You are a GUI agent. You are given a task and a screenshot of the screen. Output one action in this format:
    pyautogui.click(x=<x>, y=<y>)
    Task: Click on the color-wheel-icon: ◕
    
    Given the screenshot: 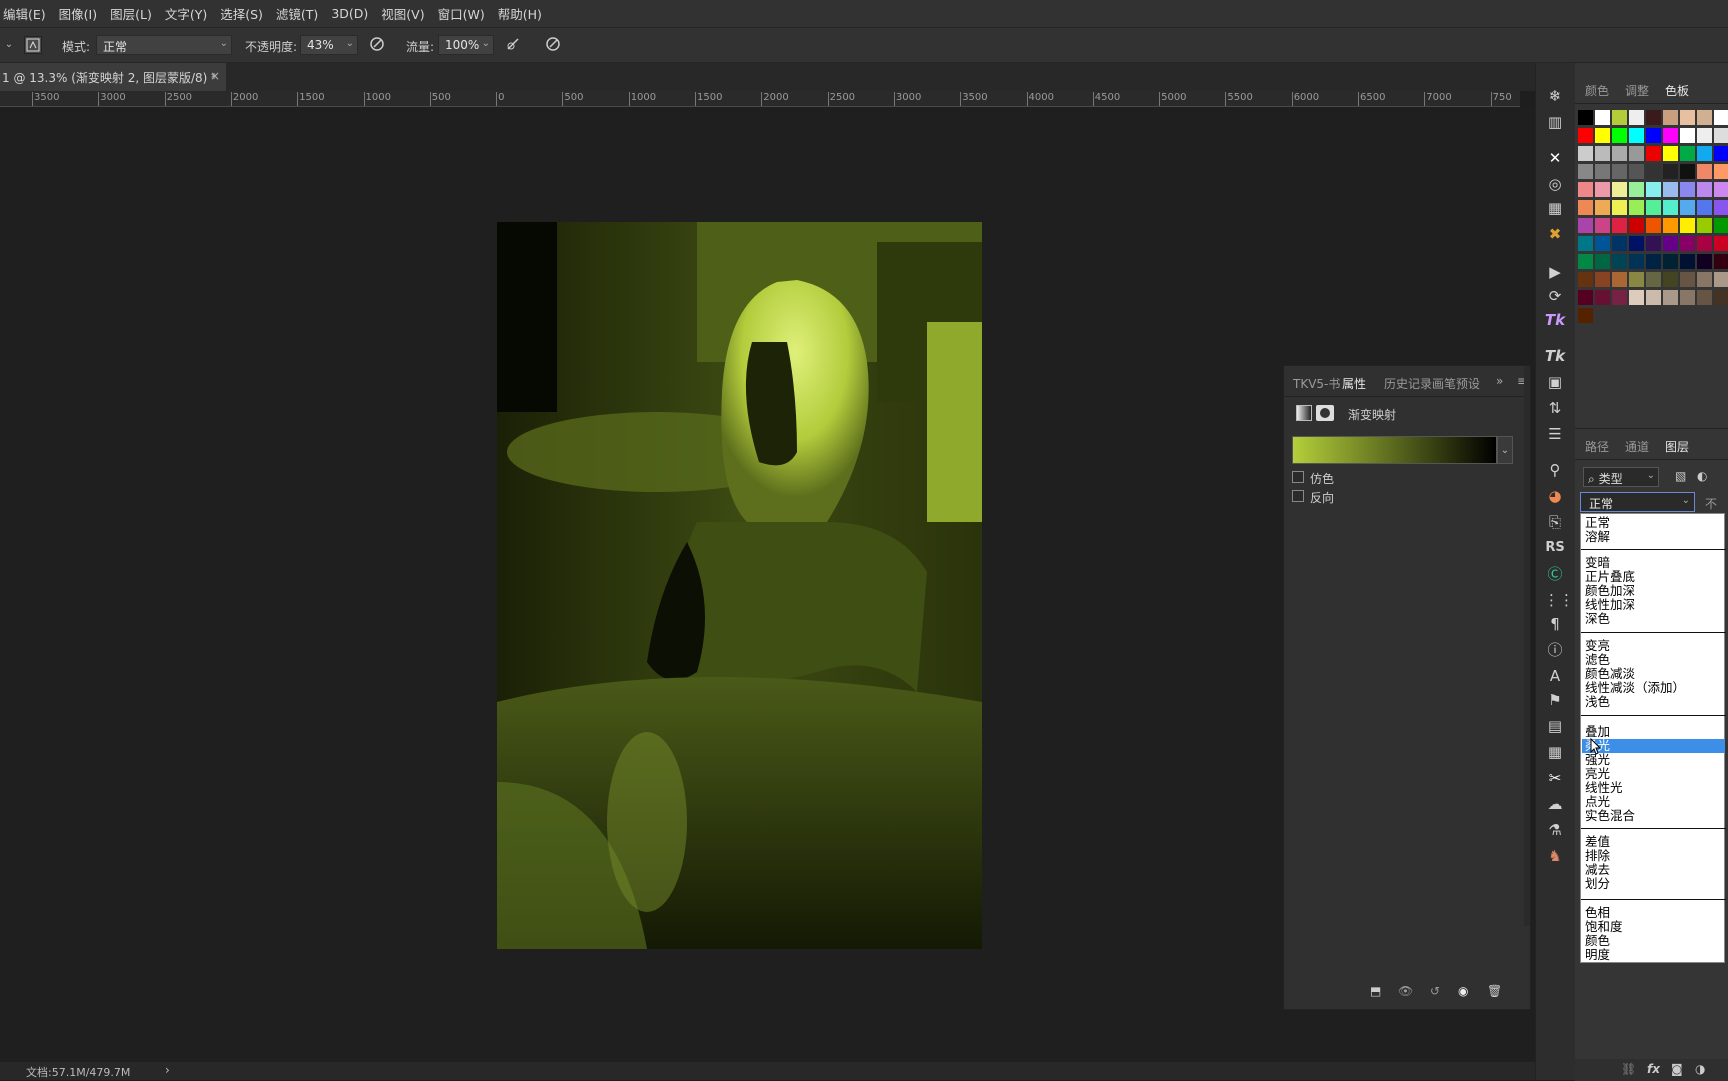 What is the action you would take?
    pyautogui.click(x=1555, y=496)
    